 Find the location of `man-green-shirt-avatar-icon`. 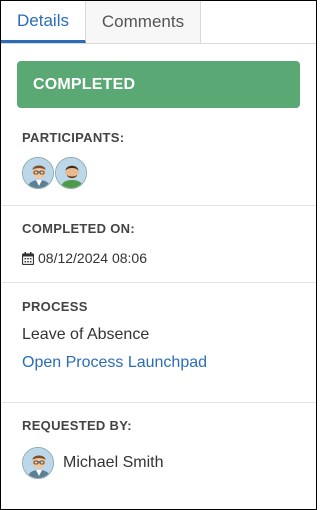

man-green-shirt-avatar-icon is located at coordinates (71, 173).